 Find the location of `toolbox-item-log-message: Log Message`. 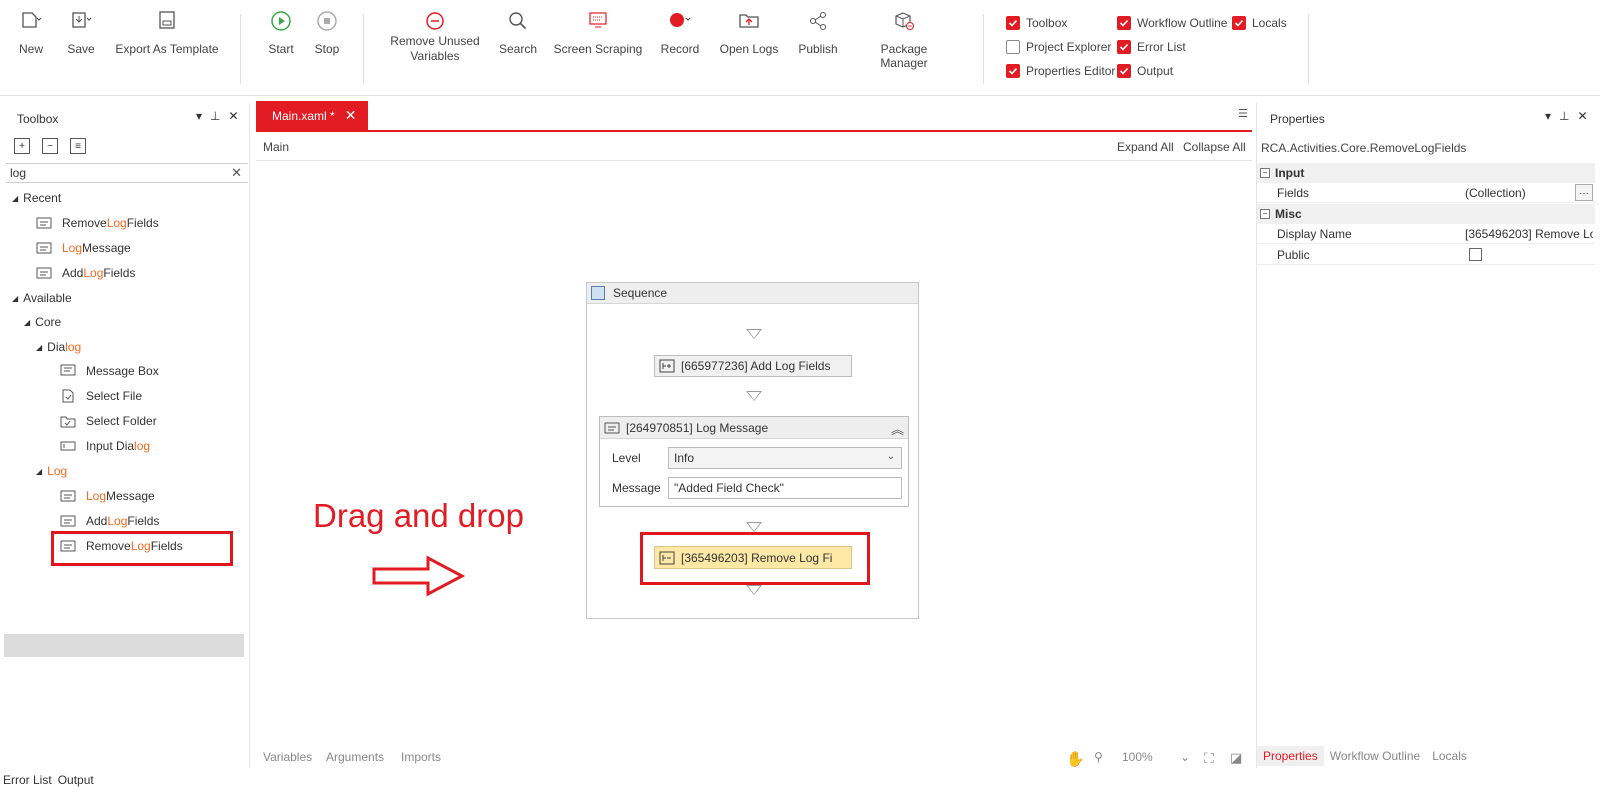

toolbox-item-log-message: Log Message is located at coordinates (107, 496).